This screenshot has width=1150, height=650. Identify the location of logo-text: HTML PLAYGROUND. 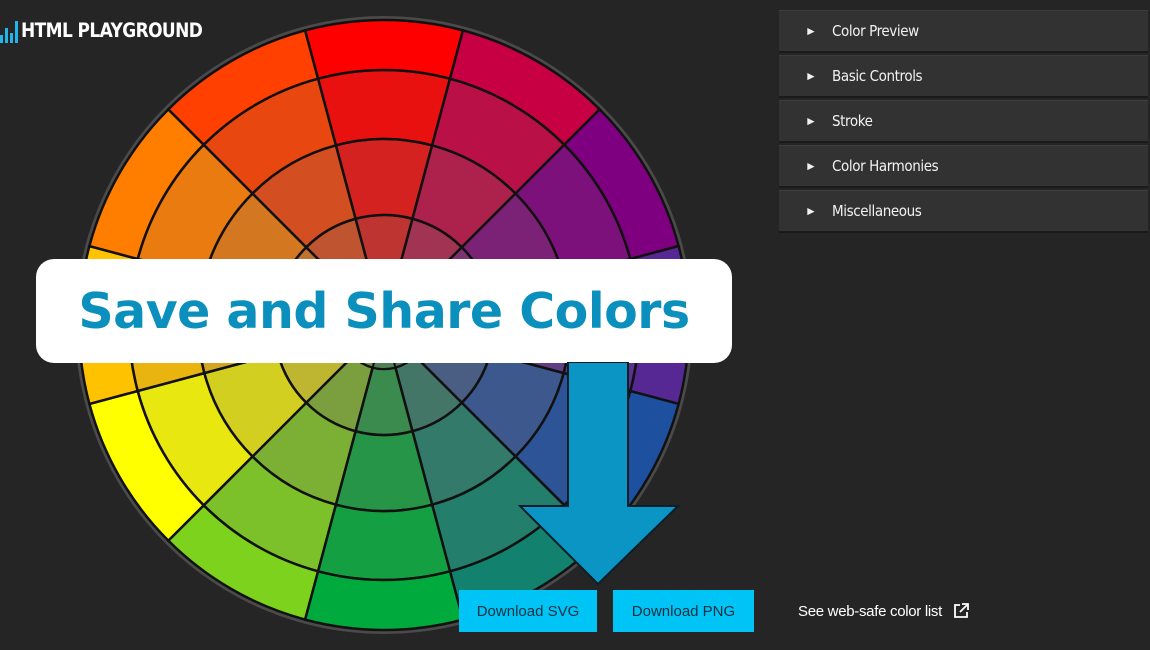
(112, 31).